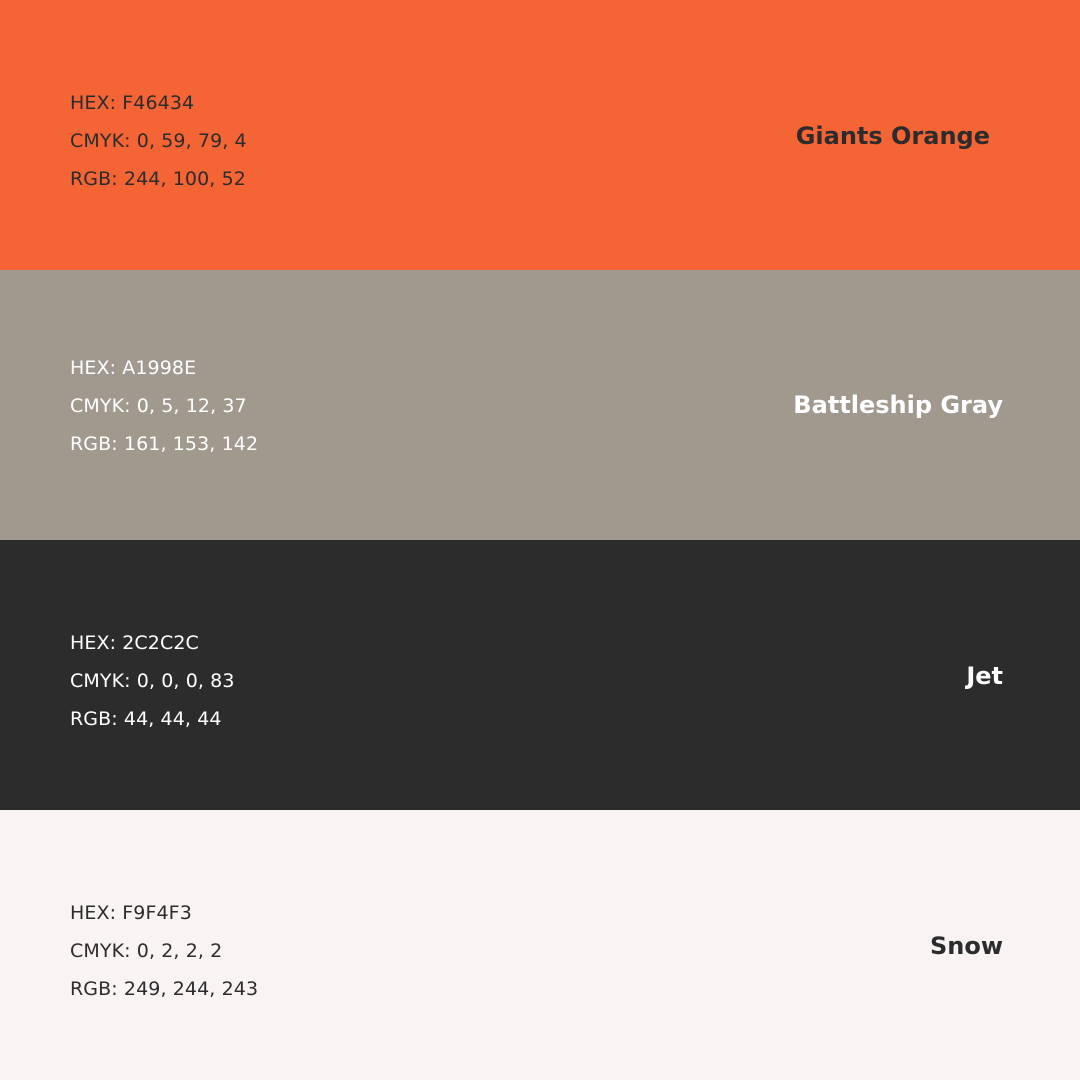 The height and width of the screenshot is (1080, 1080). What do you see at coordinates (132, 103) in the screenshot?
I see `hex-code: HEX: F46434` at bounding box center [132, 103].